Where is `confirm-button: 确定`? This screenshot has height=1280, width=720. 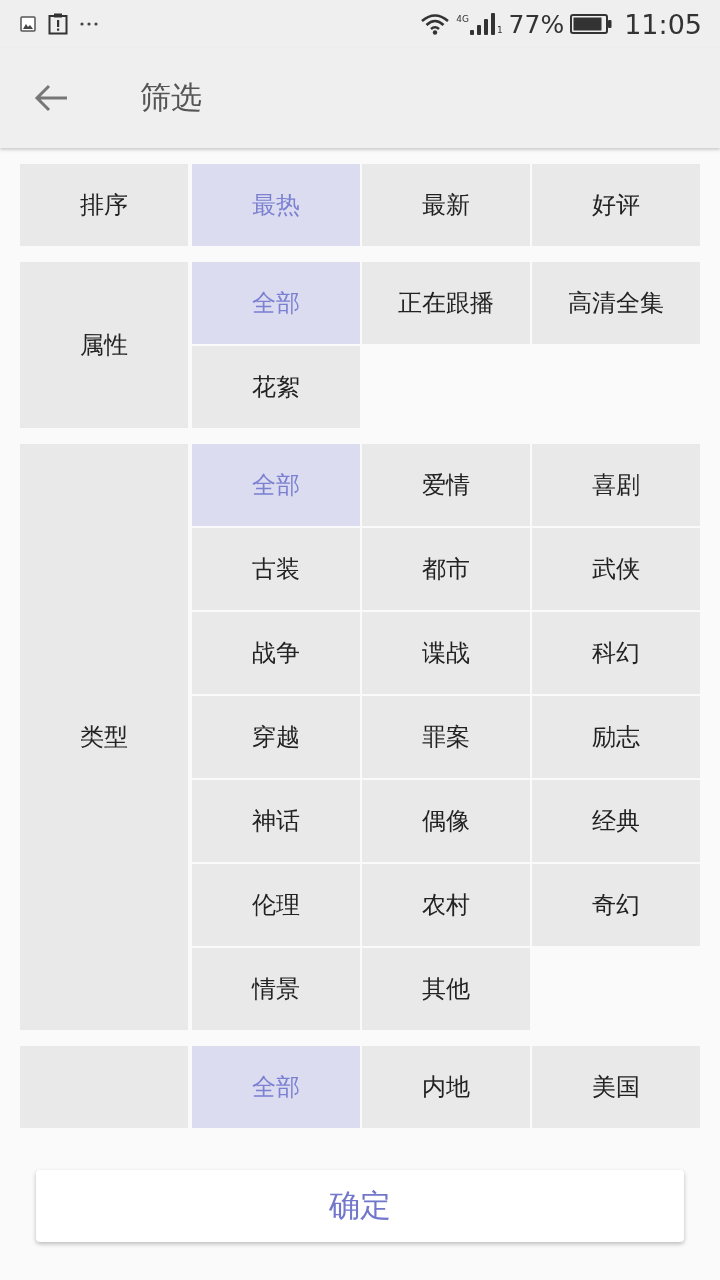
confirm-button: 确定 is located at coordinates (360, 1206).